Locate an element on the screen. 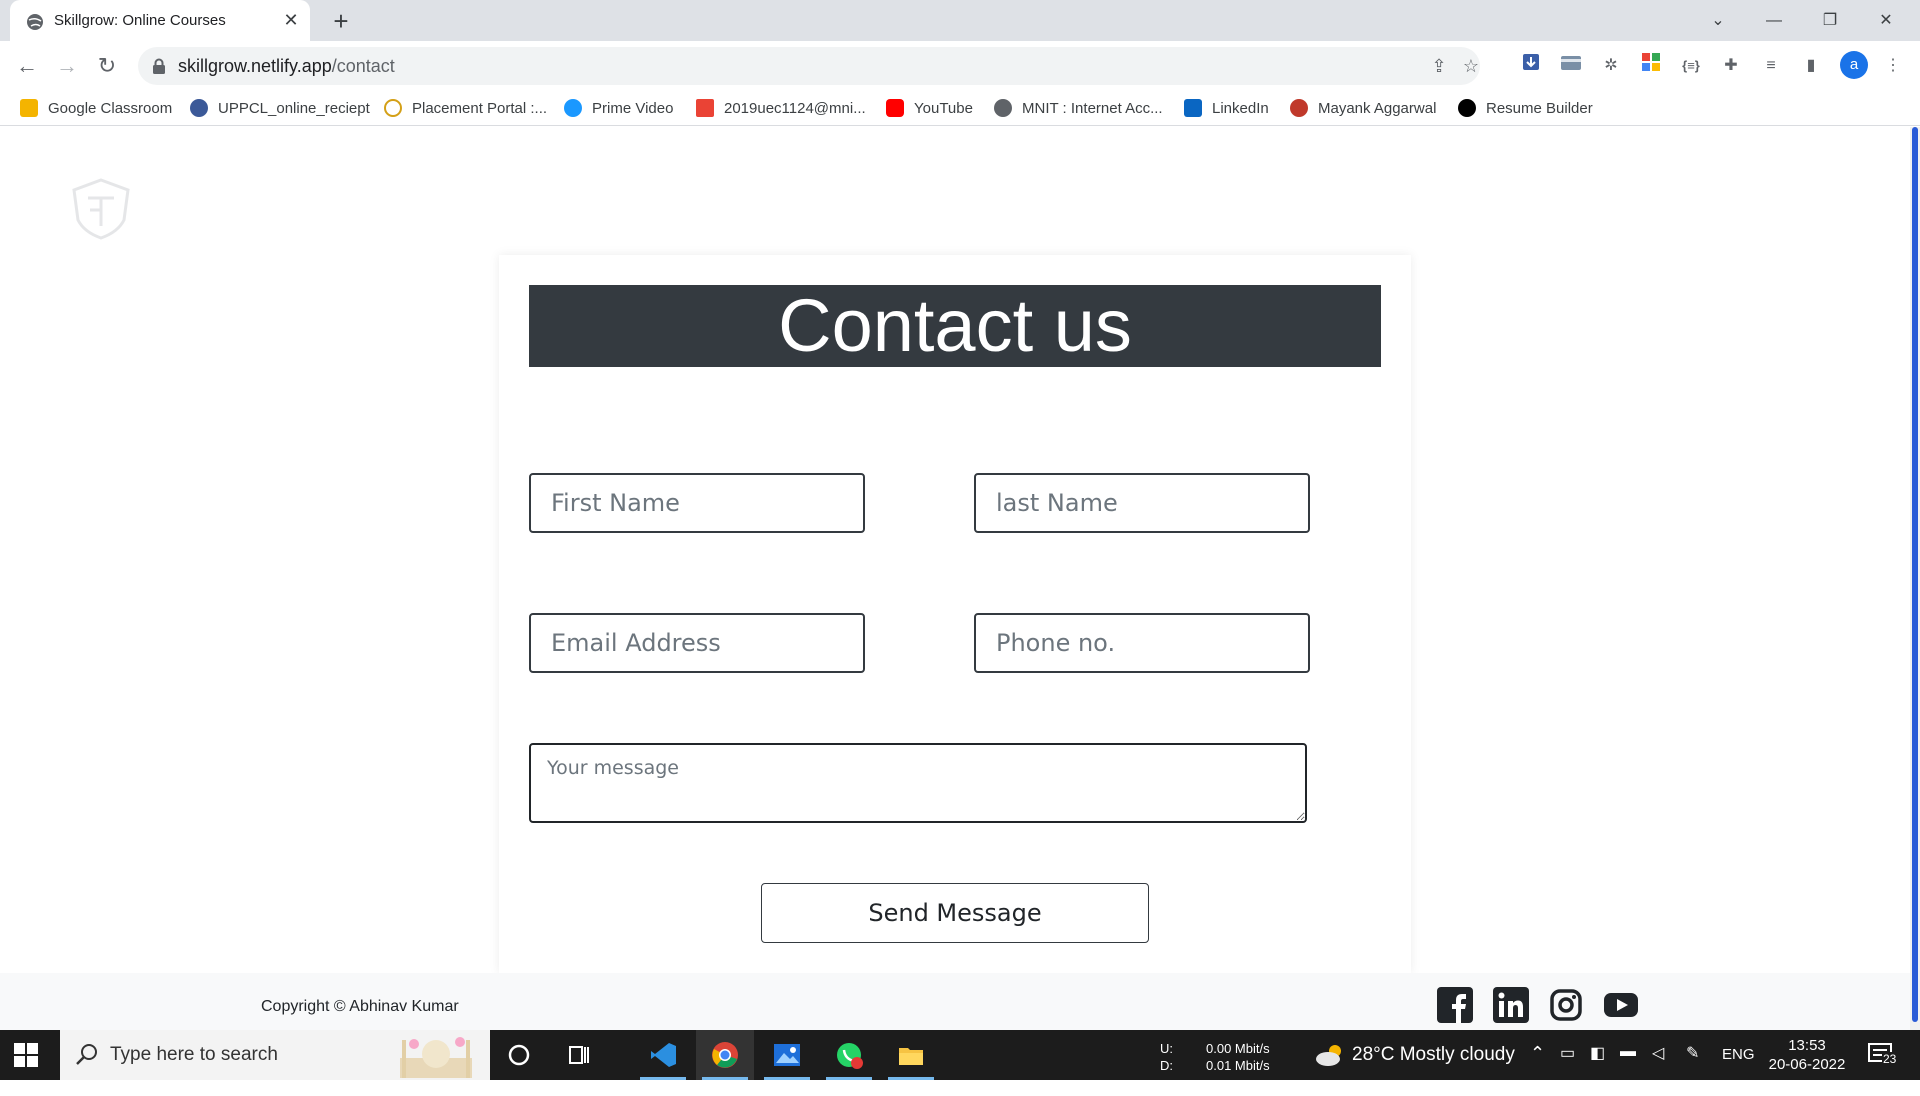 The image size is (1920, 1096). bookmark-prime-video: Prime Video is located at coordinates (618, 109).